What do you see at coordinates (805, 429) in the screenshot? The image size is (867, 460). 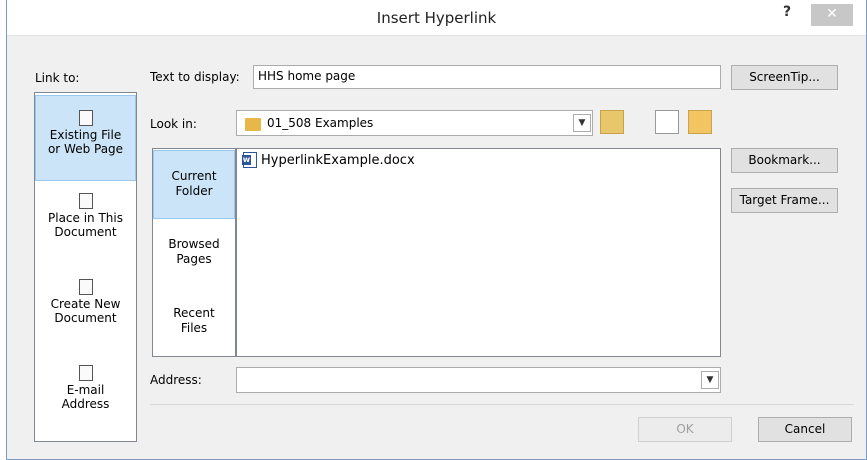 I see `cancel-button: Cancel` at bounding box center [805, 429].